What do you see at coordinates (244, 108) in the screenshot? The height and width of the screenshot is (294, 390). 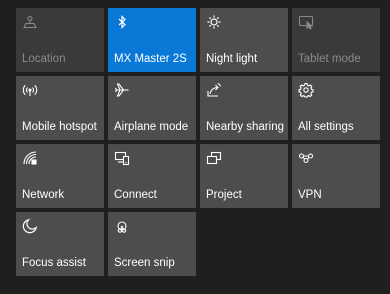 I see `nearby-sharing-tile: Nearby sharing` at bounding box center [244, 108].